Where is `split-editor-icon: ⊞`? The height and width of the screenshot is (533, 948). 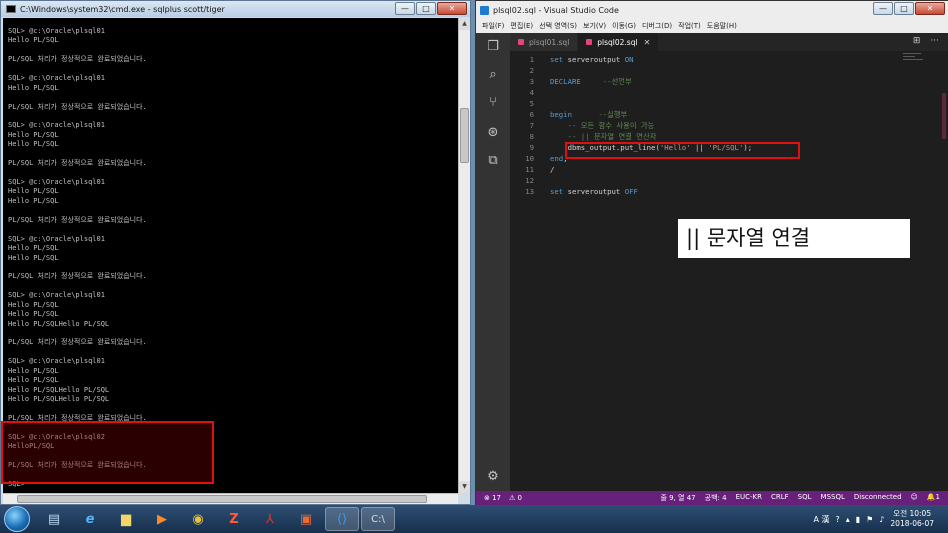
split-editor-icon: ⊞ is located at coordinates (917, 41).